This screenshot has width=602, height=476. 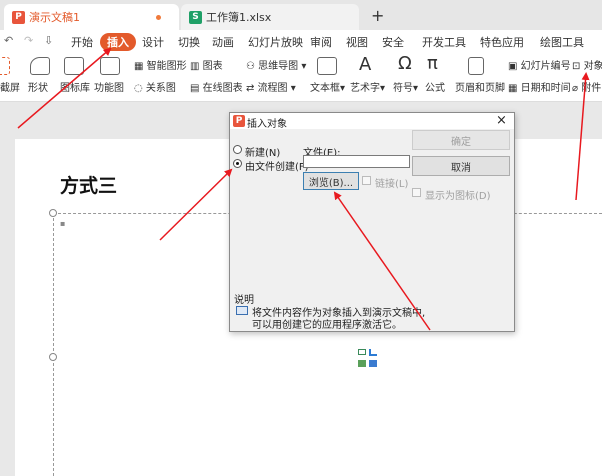 I want to click on close-icon: ×, so click(x=501, y=120).